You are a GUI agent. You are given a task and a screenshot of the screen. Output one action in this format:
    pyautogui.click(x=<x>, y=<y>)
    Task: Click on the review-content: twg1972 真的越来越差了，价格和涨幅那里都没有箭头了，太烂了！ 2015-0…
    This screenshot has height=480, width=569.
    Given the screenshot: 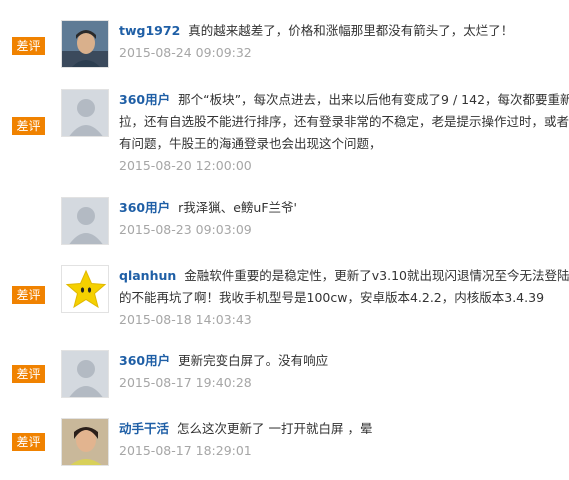 What is the action you would take?
    pyautogui.click(x=344, y=42)
    